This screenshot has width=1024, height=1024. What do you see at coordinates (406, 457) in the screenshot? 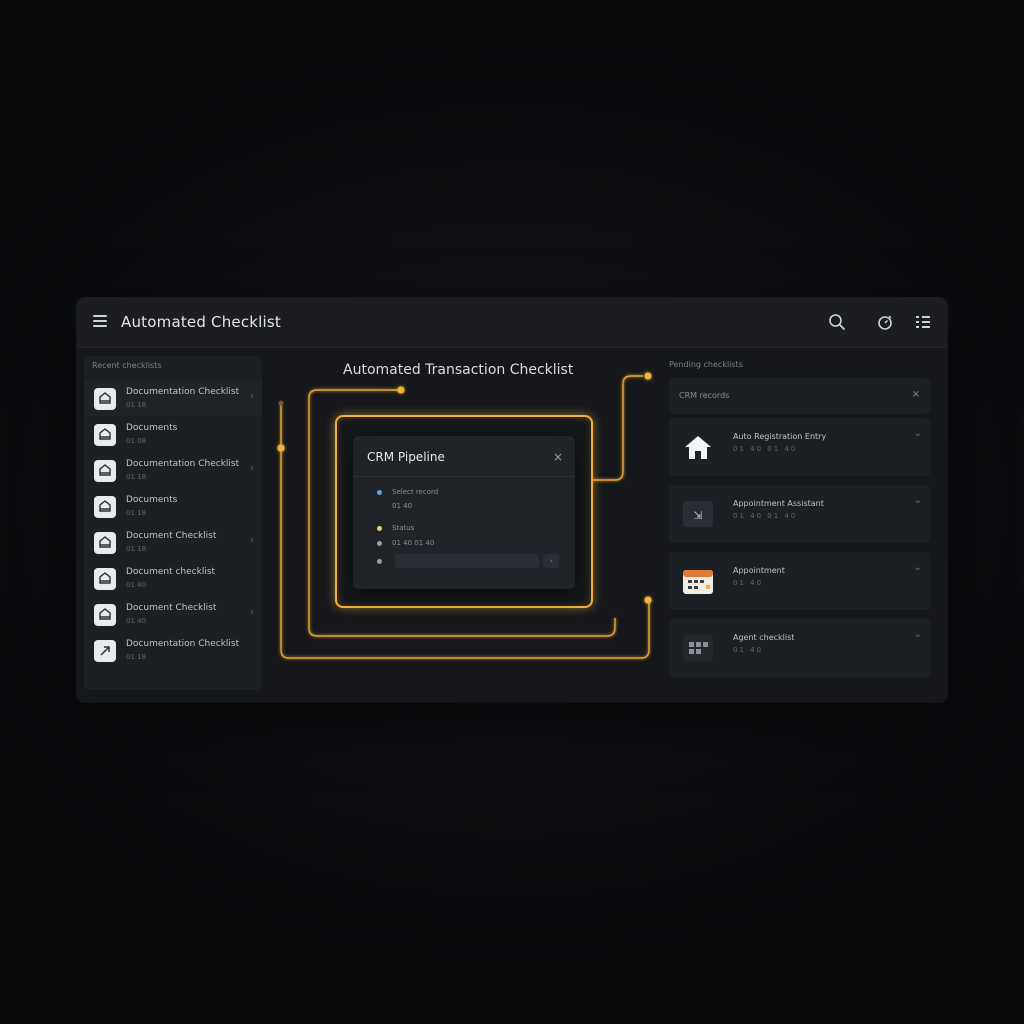
I see `dialog-title: CRM Pipeline` at bounding box center [406, 457].